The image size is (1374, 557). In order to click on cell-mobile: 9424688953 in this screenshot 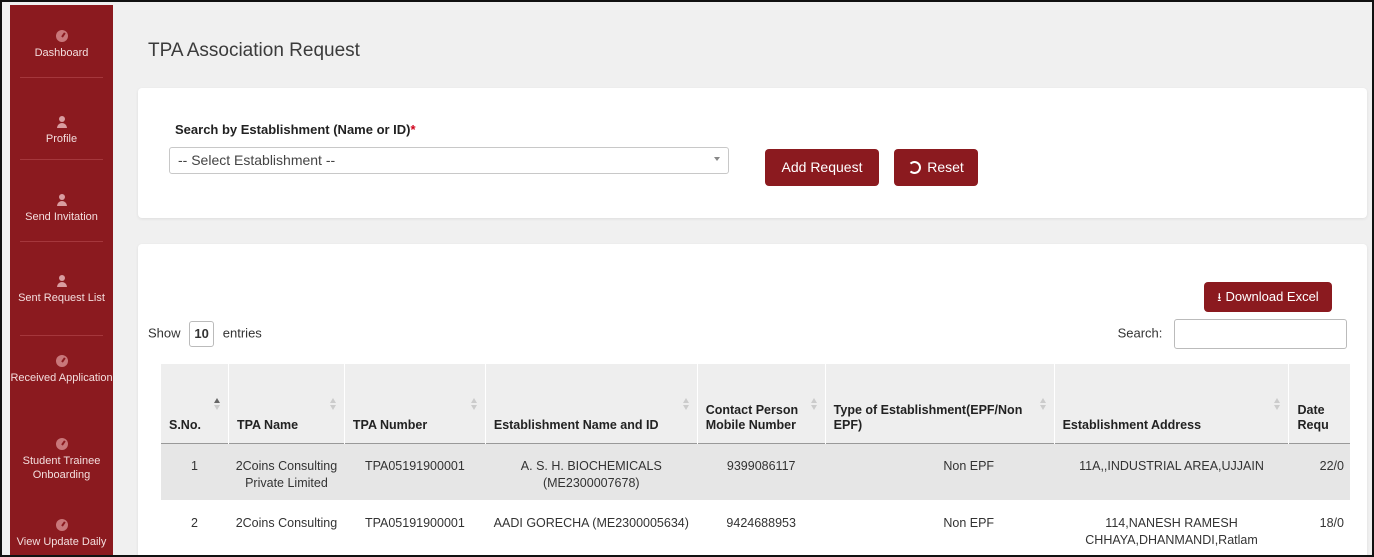, I will do `click(761, 527)`.